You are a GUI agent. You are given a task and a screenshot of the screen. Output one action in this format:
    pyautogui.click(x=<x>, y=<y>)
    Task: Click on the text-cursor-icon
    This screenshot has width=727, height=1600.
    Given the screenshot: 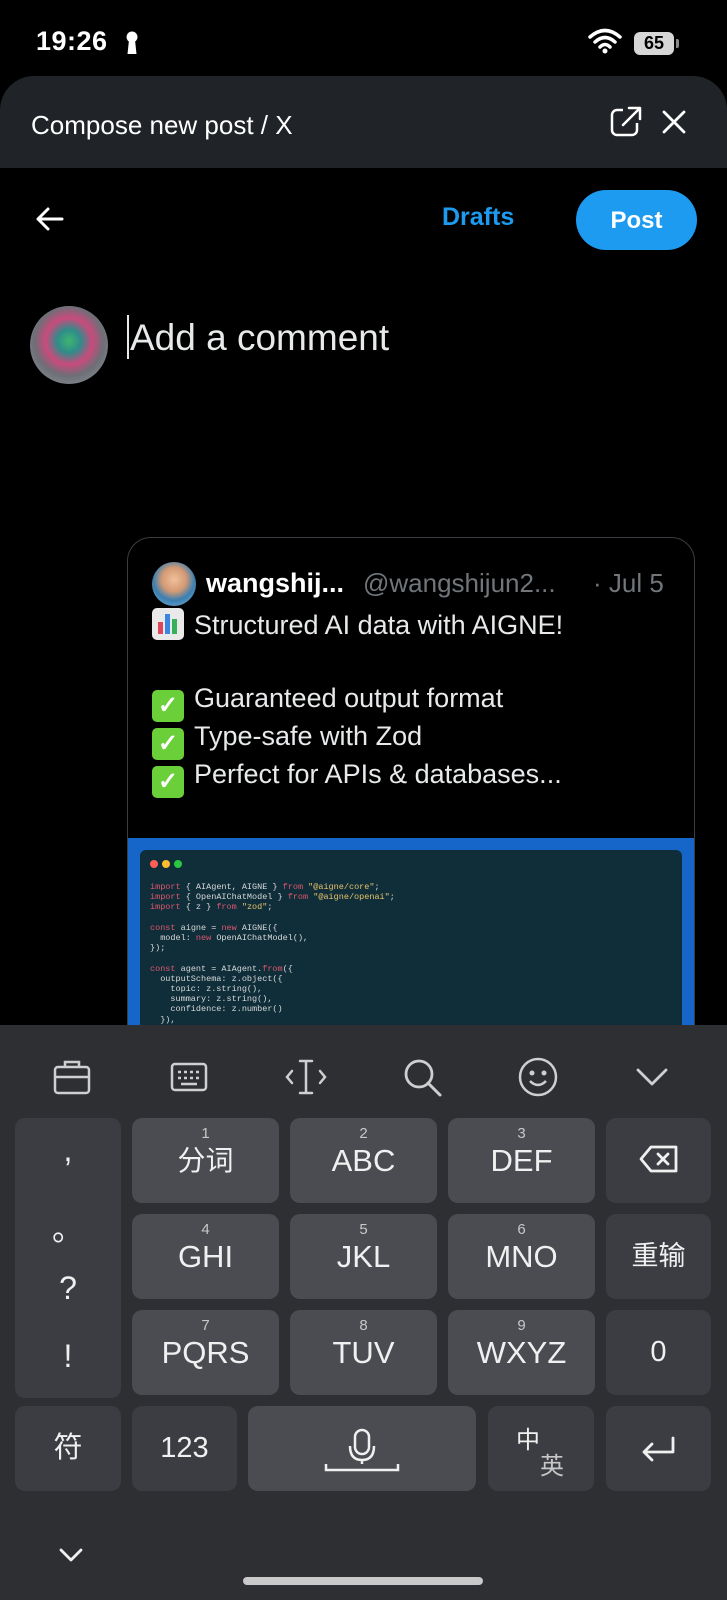 What is the action you would take?
    pyautogui.click(x=306, y=1077)
    